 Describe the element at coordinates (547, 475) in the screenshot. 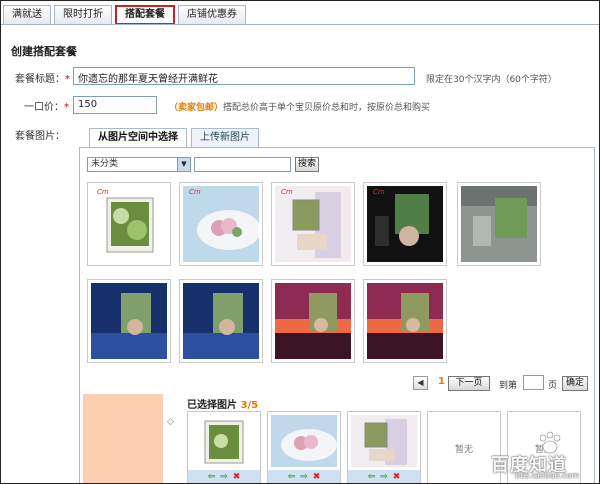

I see `watermark-url: bbs.taobao.com` at that location.